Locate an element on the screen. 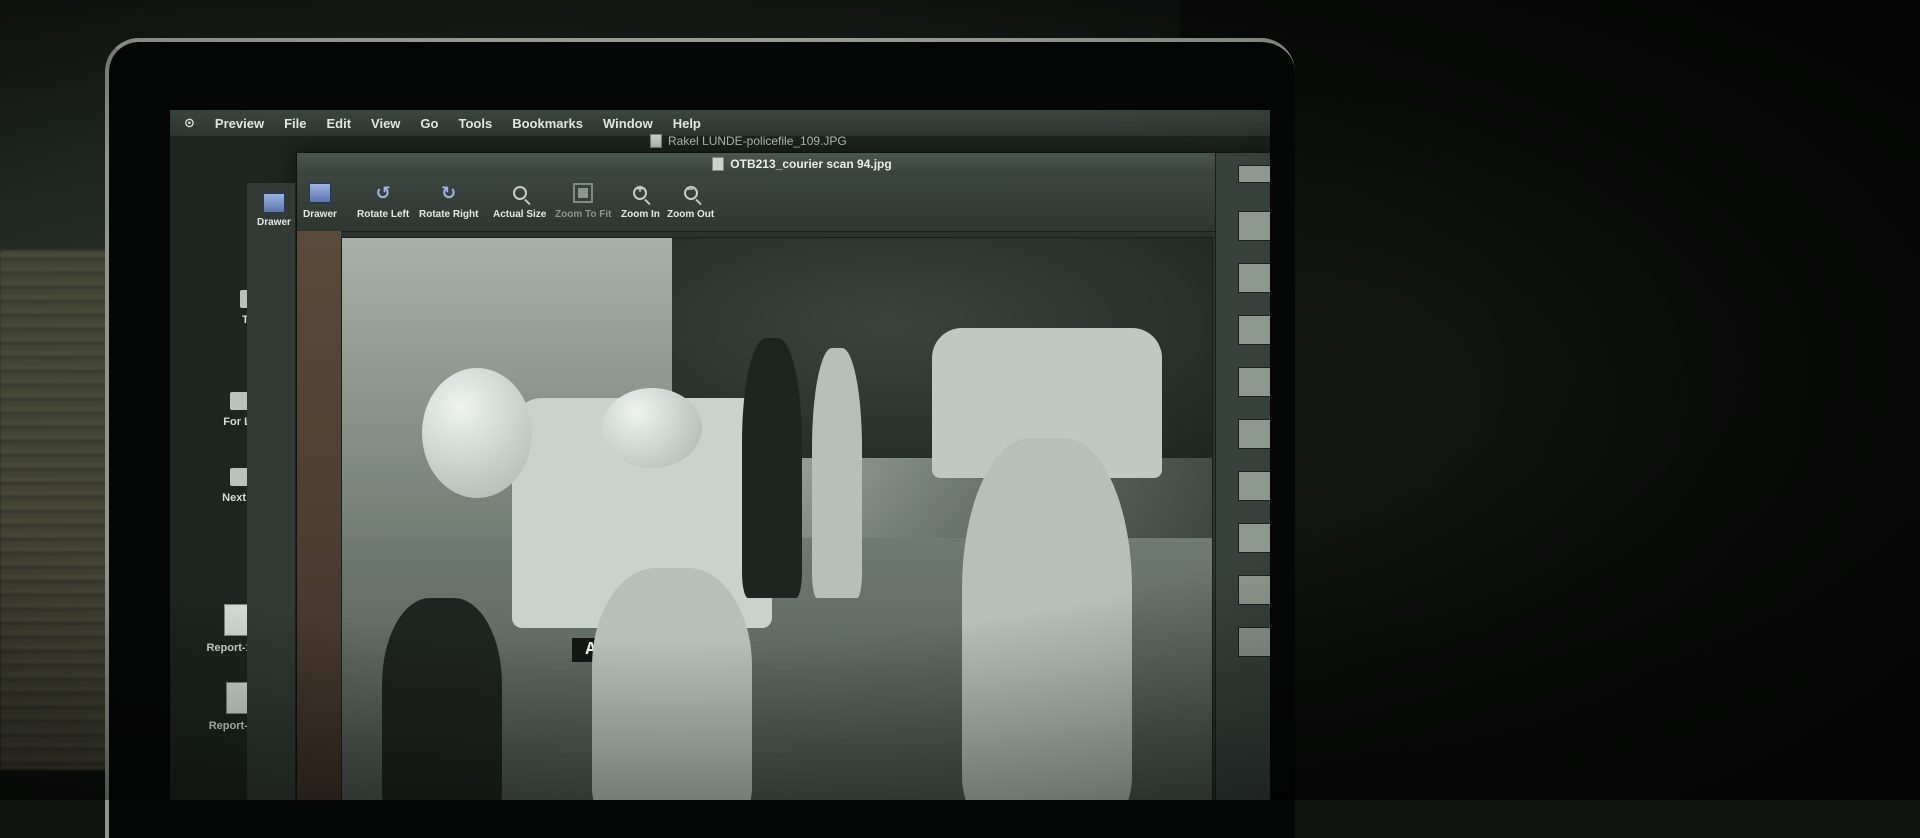 This screenshot has height=838, width=1920. menu-view: View is located at coordinates (385, 123).